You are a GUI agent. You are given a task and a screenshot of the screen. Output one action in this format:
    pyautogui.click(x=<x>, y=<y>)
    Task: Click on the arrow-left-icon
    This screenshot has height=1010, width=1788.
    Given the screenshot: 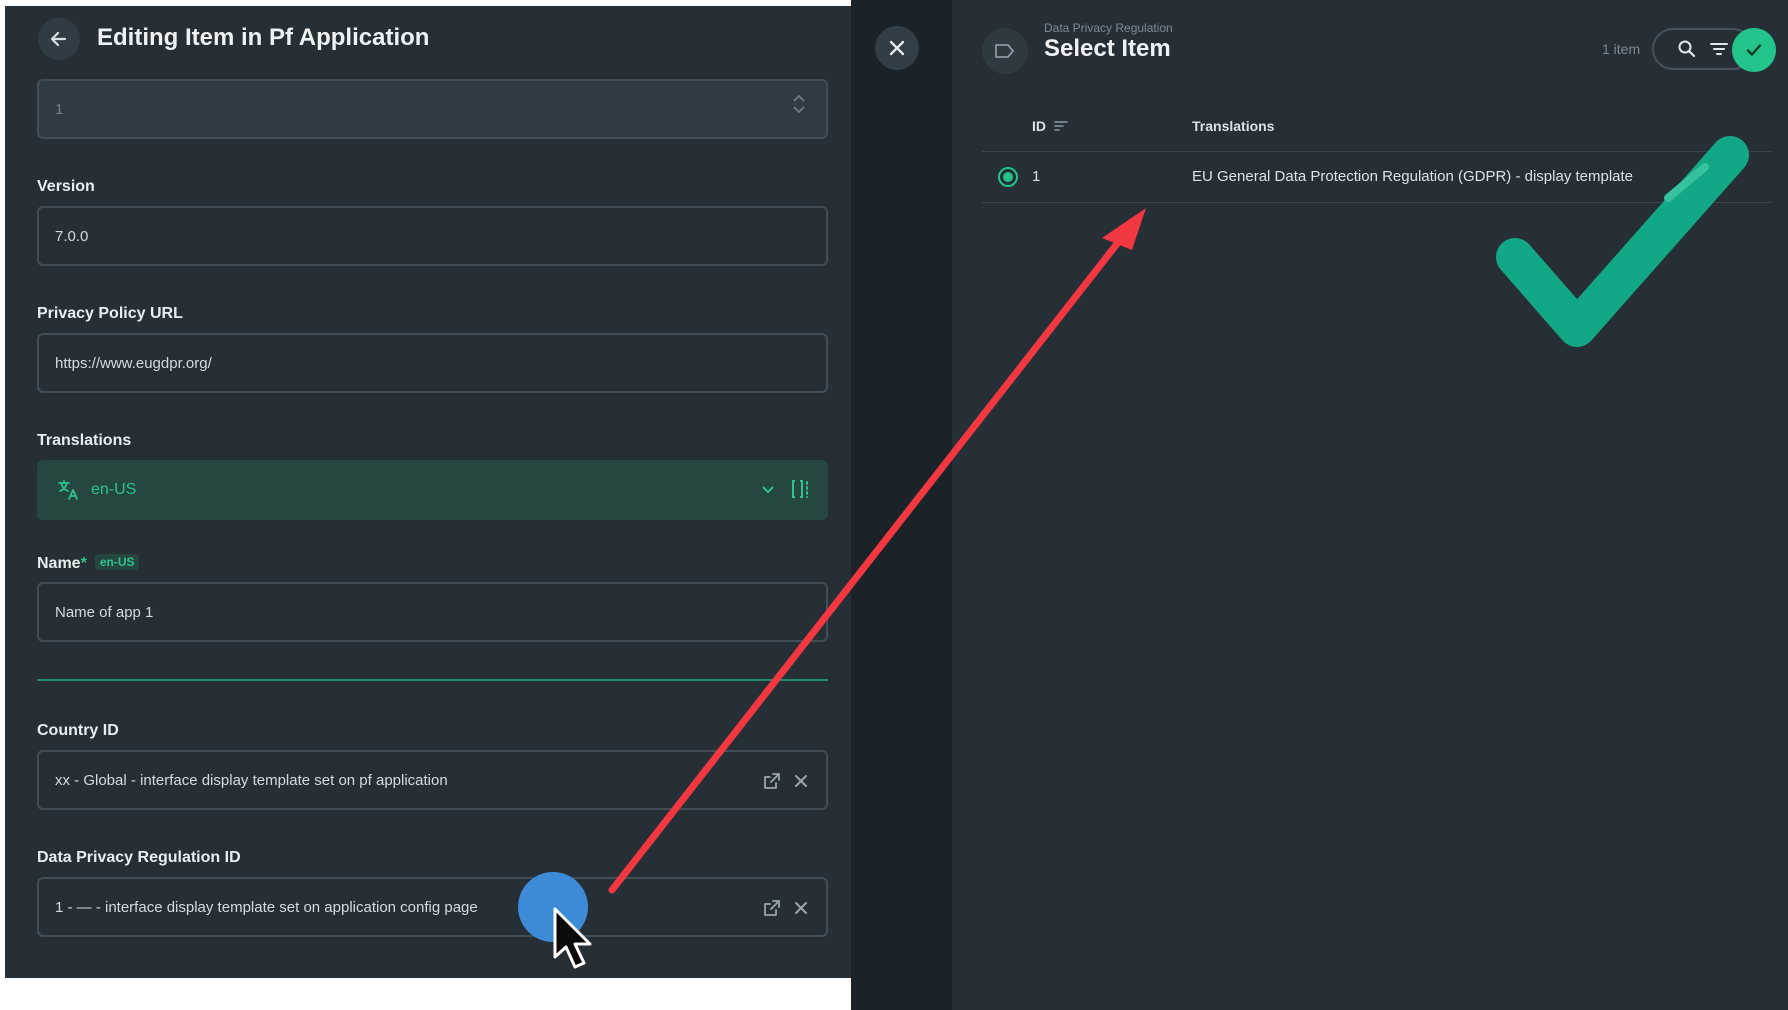 What is the action you would take?
    pyautogui.click(x=58, y=39)
    